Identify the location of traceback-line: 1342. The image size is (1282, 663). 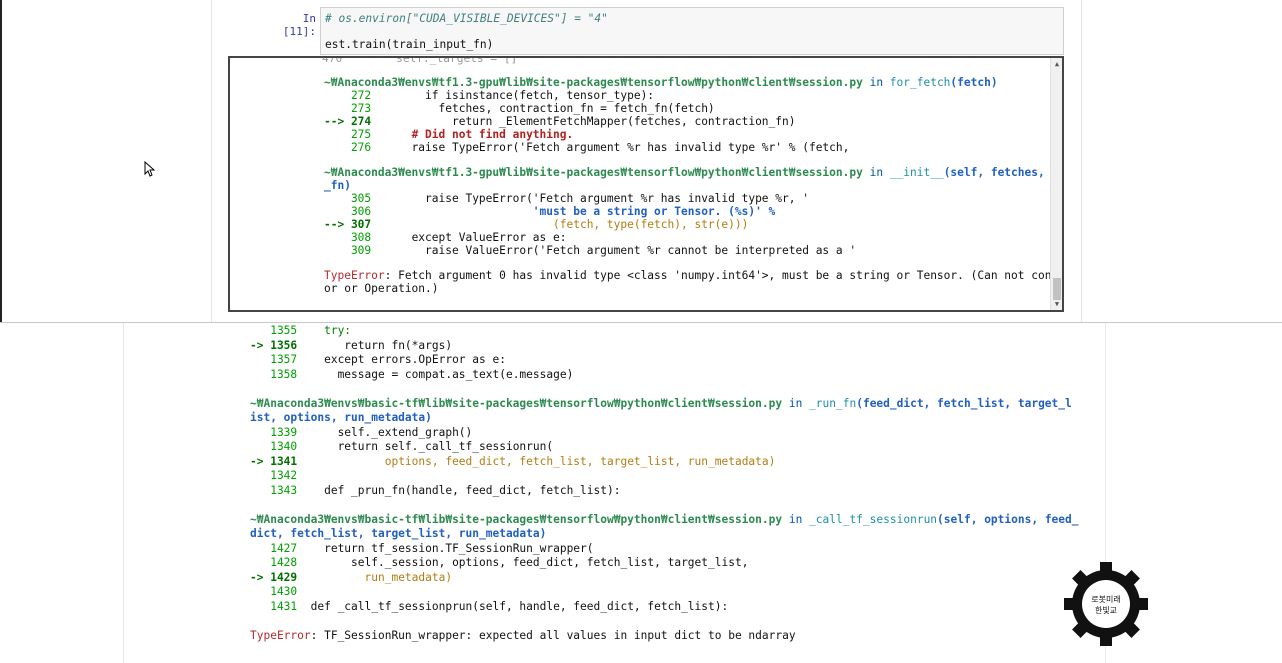
(274, 475).